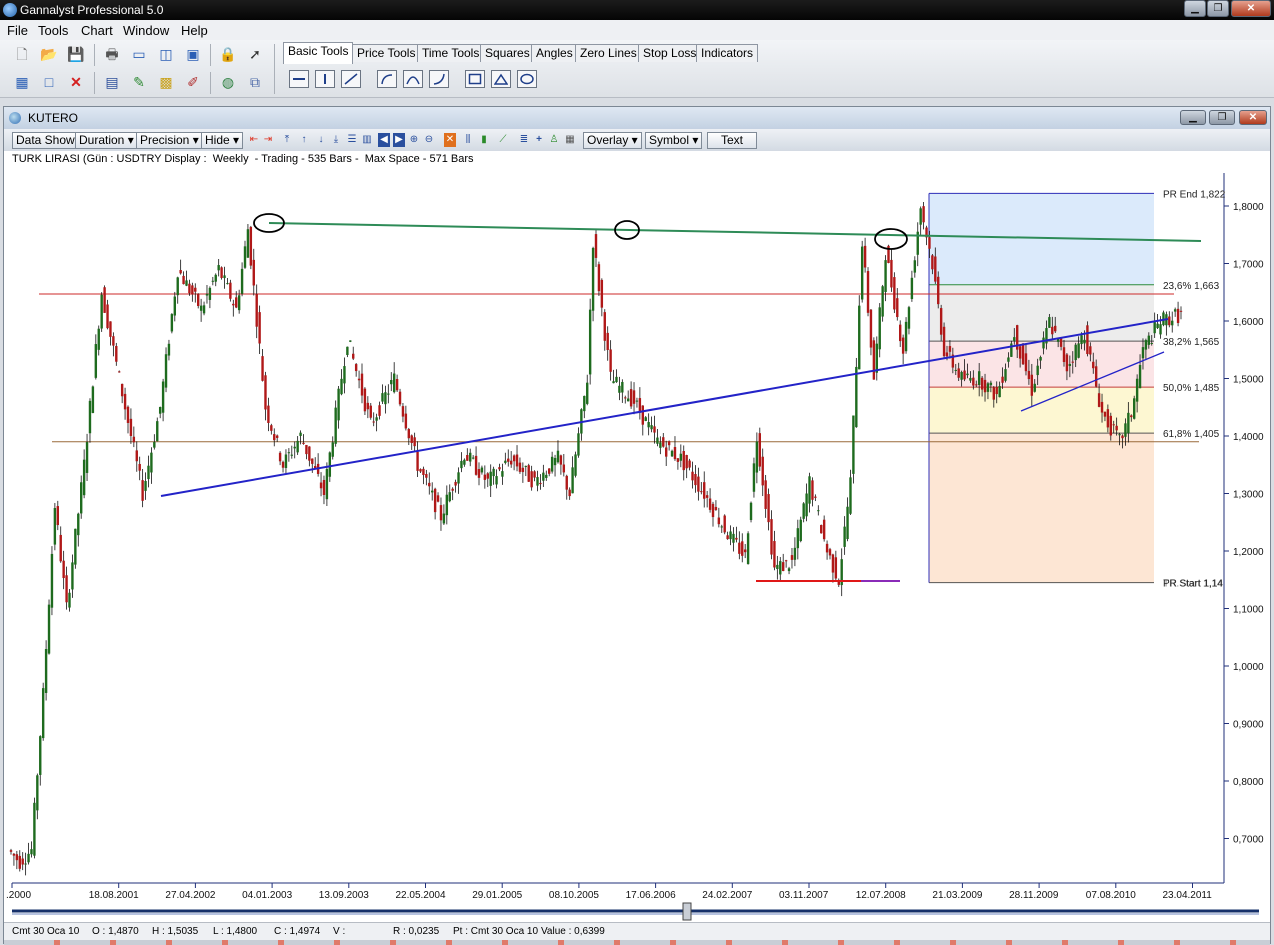 The image size is (1274, 945). What do you see at coordinates (49, 54) in the screenshot?
I see `open-folder-icon: 📂` at bounding box center [49, 54].